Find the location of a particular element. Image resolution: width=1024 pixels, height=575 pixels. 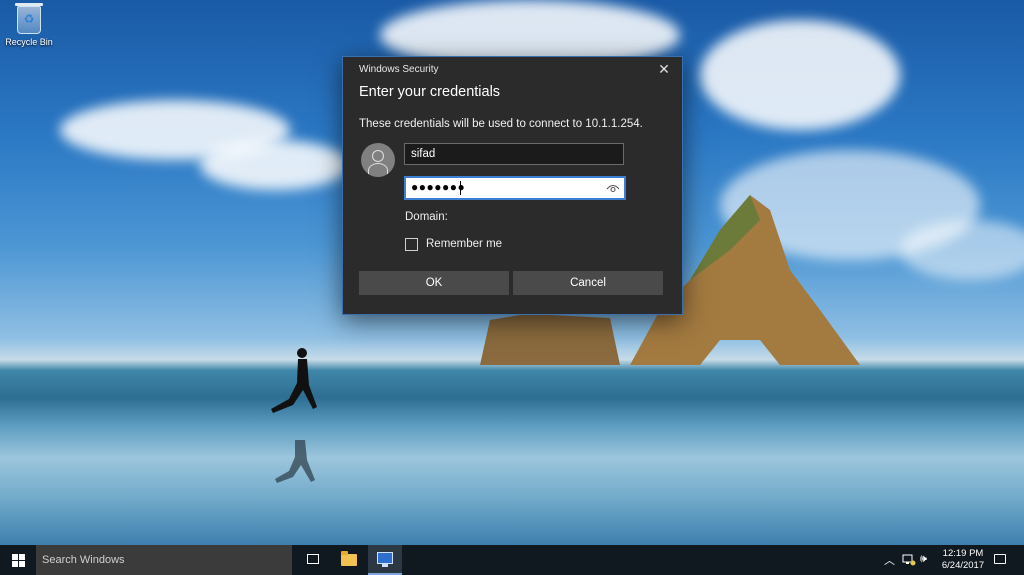

recycle-bin-label: Recycle Bin is located at coordinates (29, 42).